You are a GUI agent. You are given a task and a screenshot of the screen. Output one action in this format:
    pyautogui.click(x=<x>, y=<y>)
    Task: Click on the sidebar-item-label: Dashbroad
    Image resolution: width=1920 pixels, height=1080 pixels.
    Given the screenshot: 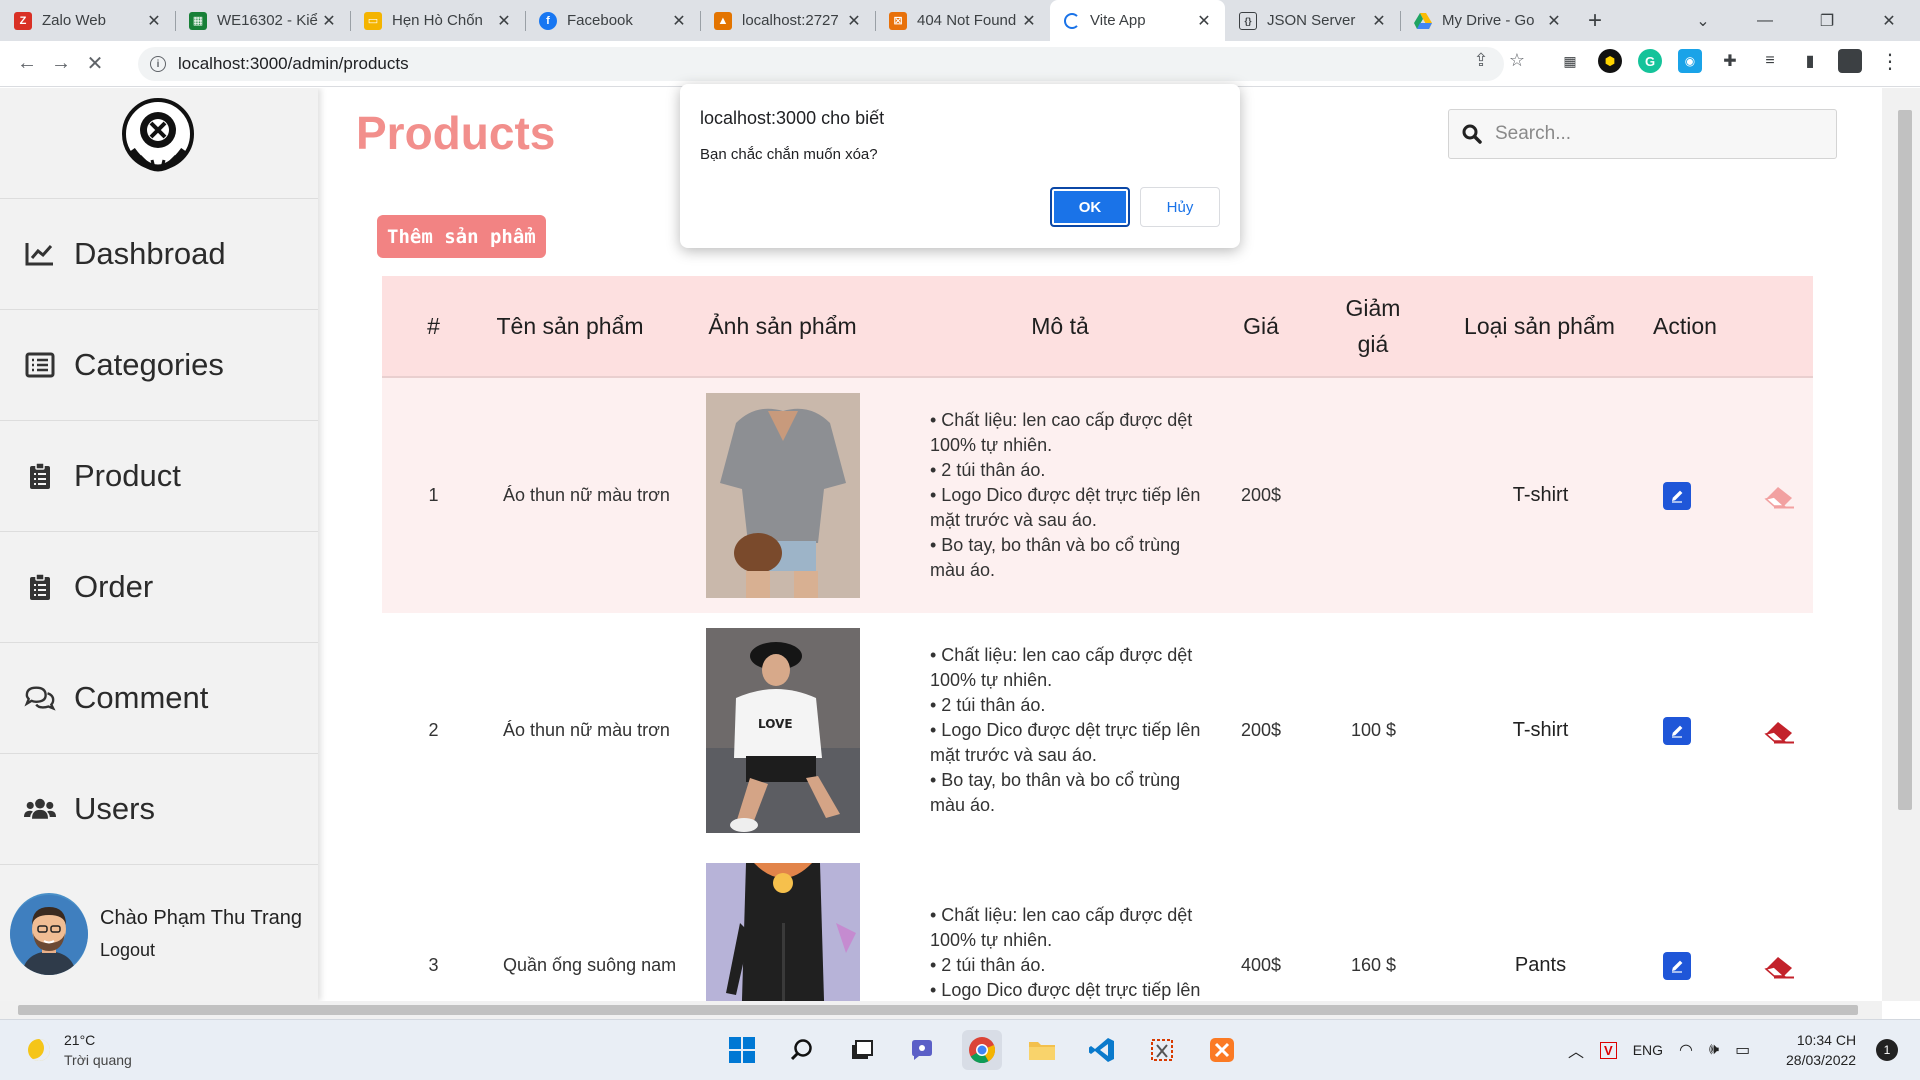 What is the action you would take?
    pyautogui.click(x=150, y=253)
    